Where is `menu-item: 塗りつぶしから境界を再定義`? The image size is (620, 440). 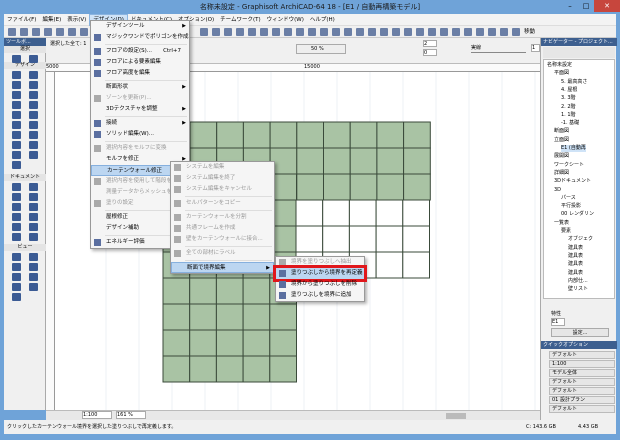
menu-item: 塗りつぶしから境界を再定義 is located at coordinates (320, 273).